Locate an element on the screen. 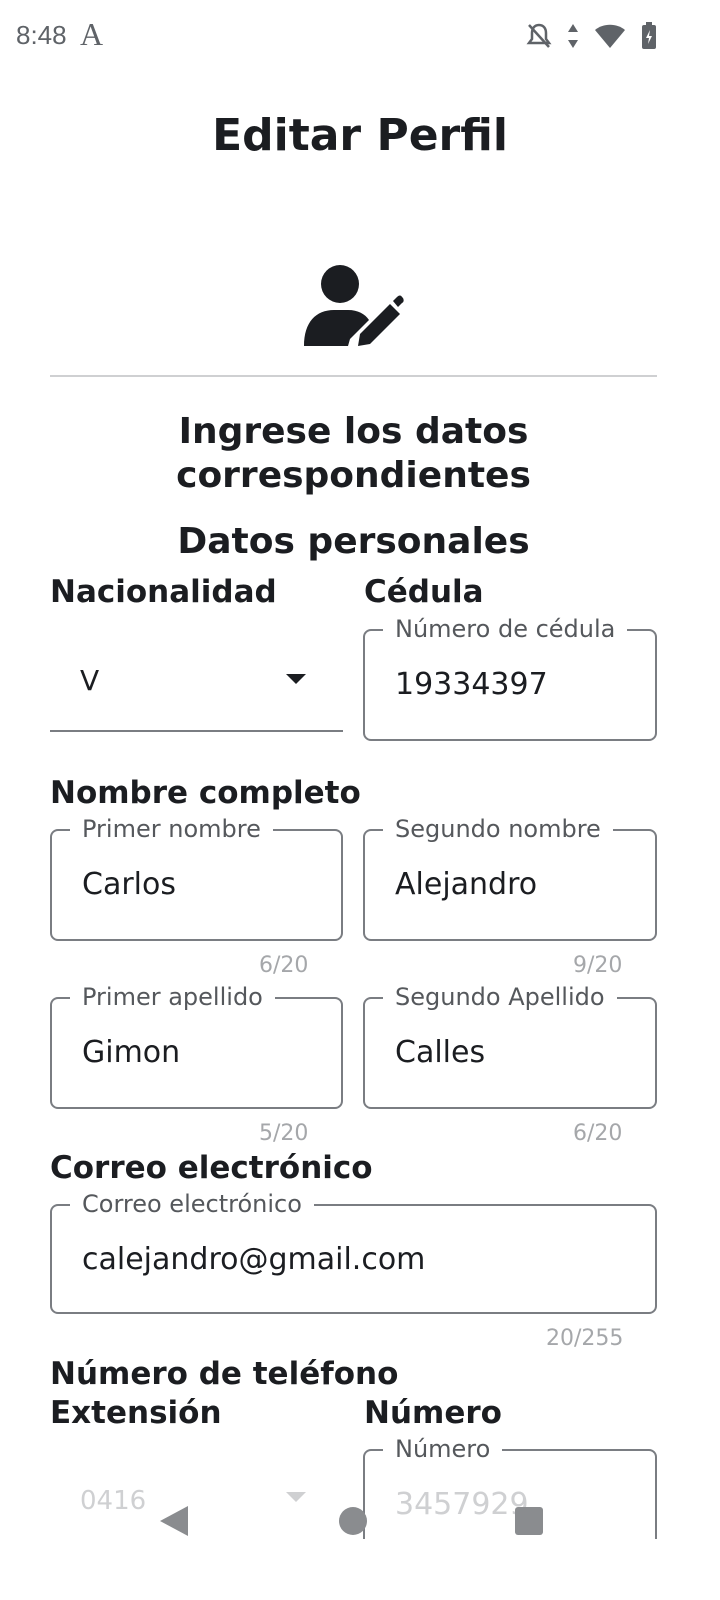  correo-value: calejandro@gmail.com is located at coordinates (254, 1259).